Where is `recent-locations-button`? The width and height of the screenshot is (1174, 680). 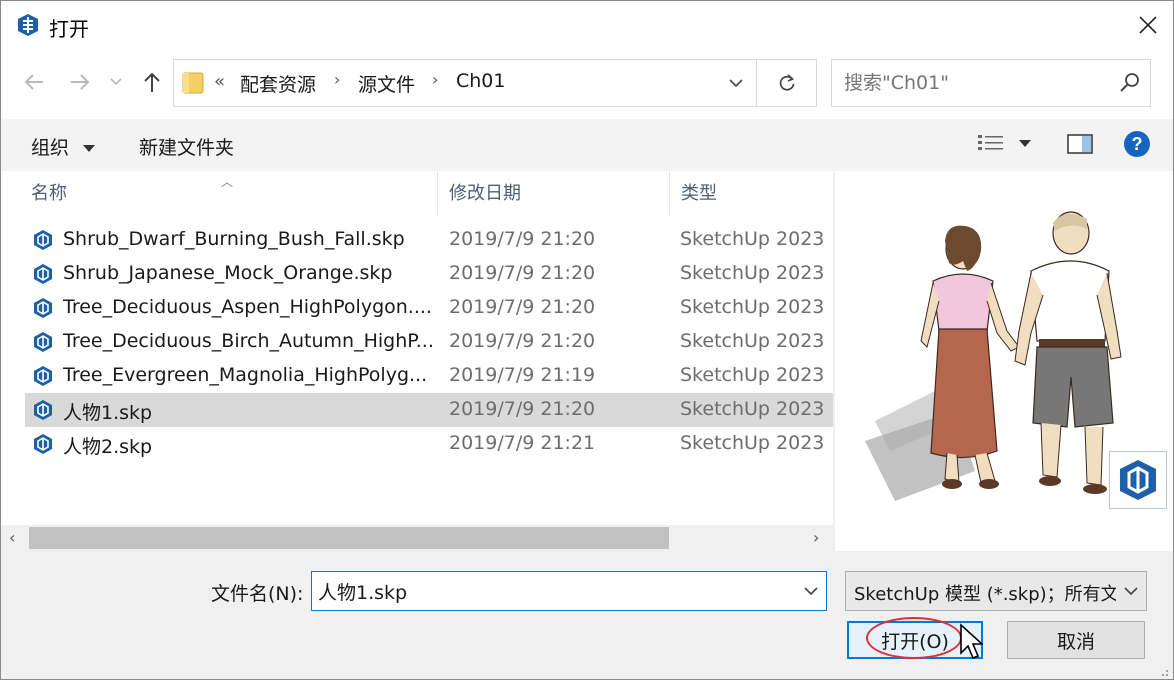
recent-locations-button is located at coordinates (116, 82).